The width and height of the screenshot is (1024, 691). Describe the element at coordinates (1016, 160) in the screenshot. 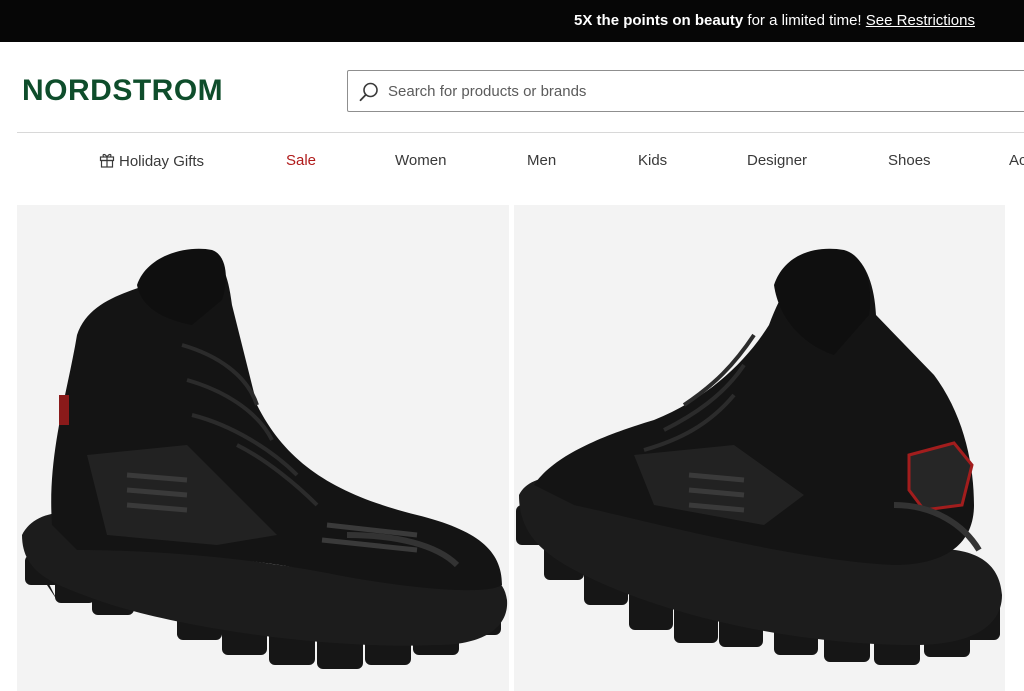

I see `nav-item-accessories: Ac` at that location.